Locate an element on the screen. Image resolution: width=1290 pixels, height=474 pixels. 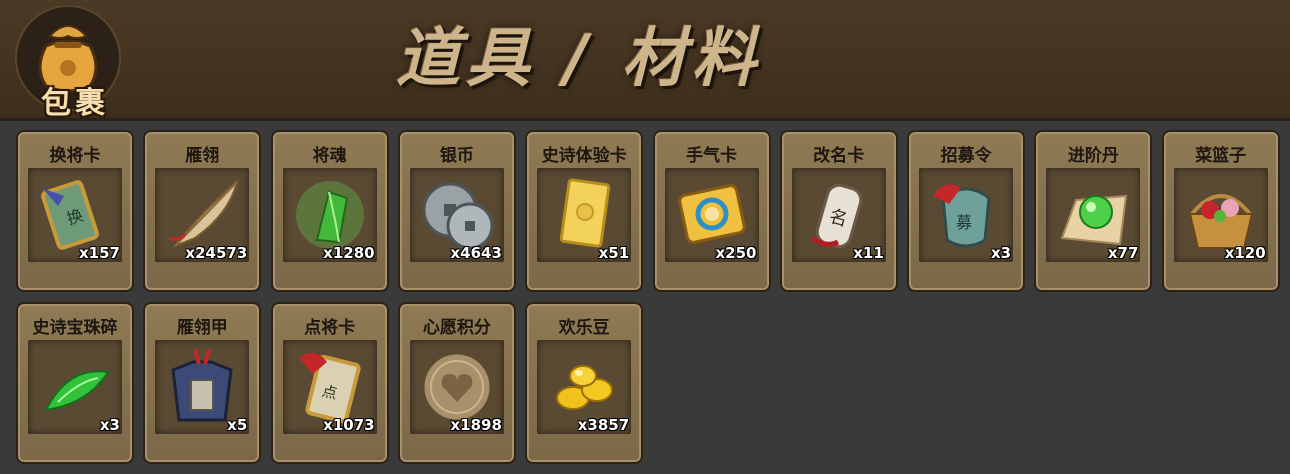
page-title: 道具 / 材料 is located at coordinates (579, 59).